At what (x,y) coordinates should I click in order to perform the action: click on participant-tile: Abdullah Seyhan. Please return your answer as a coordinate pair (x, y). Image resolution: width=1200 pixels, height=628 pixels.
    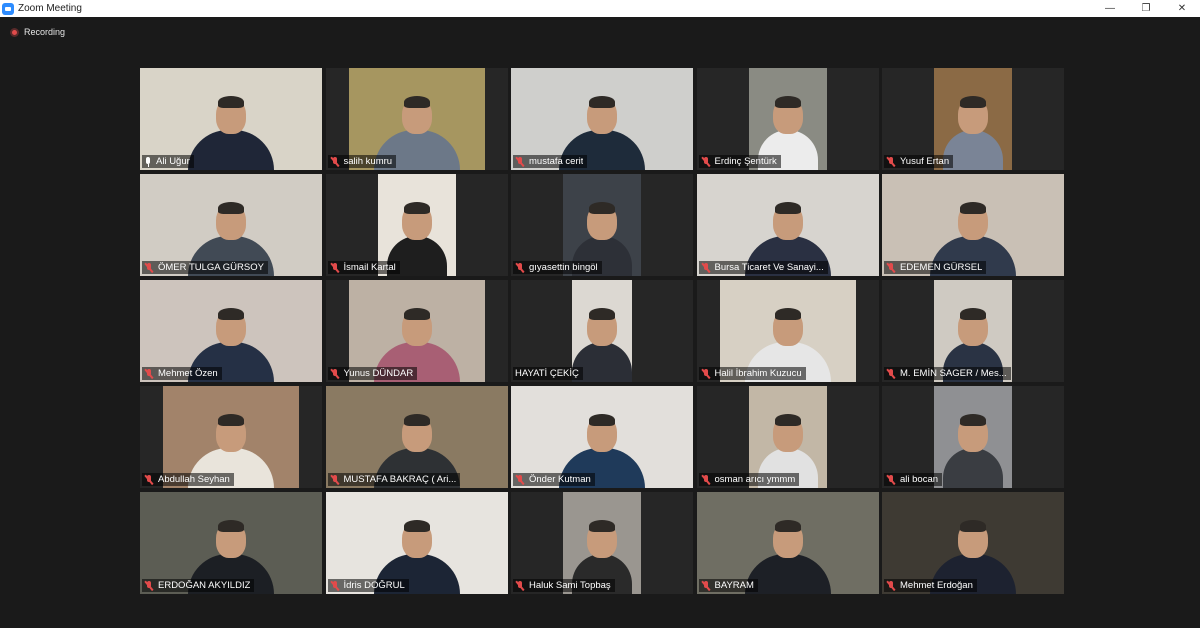
    Looking at the image, I should click on (231, 437).